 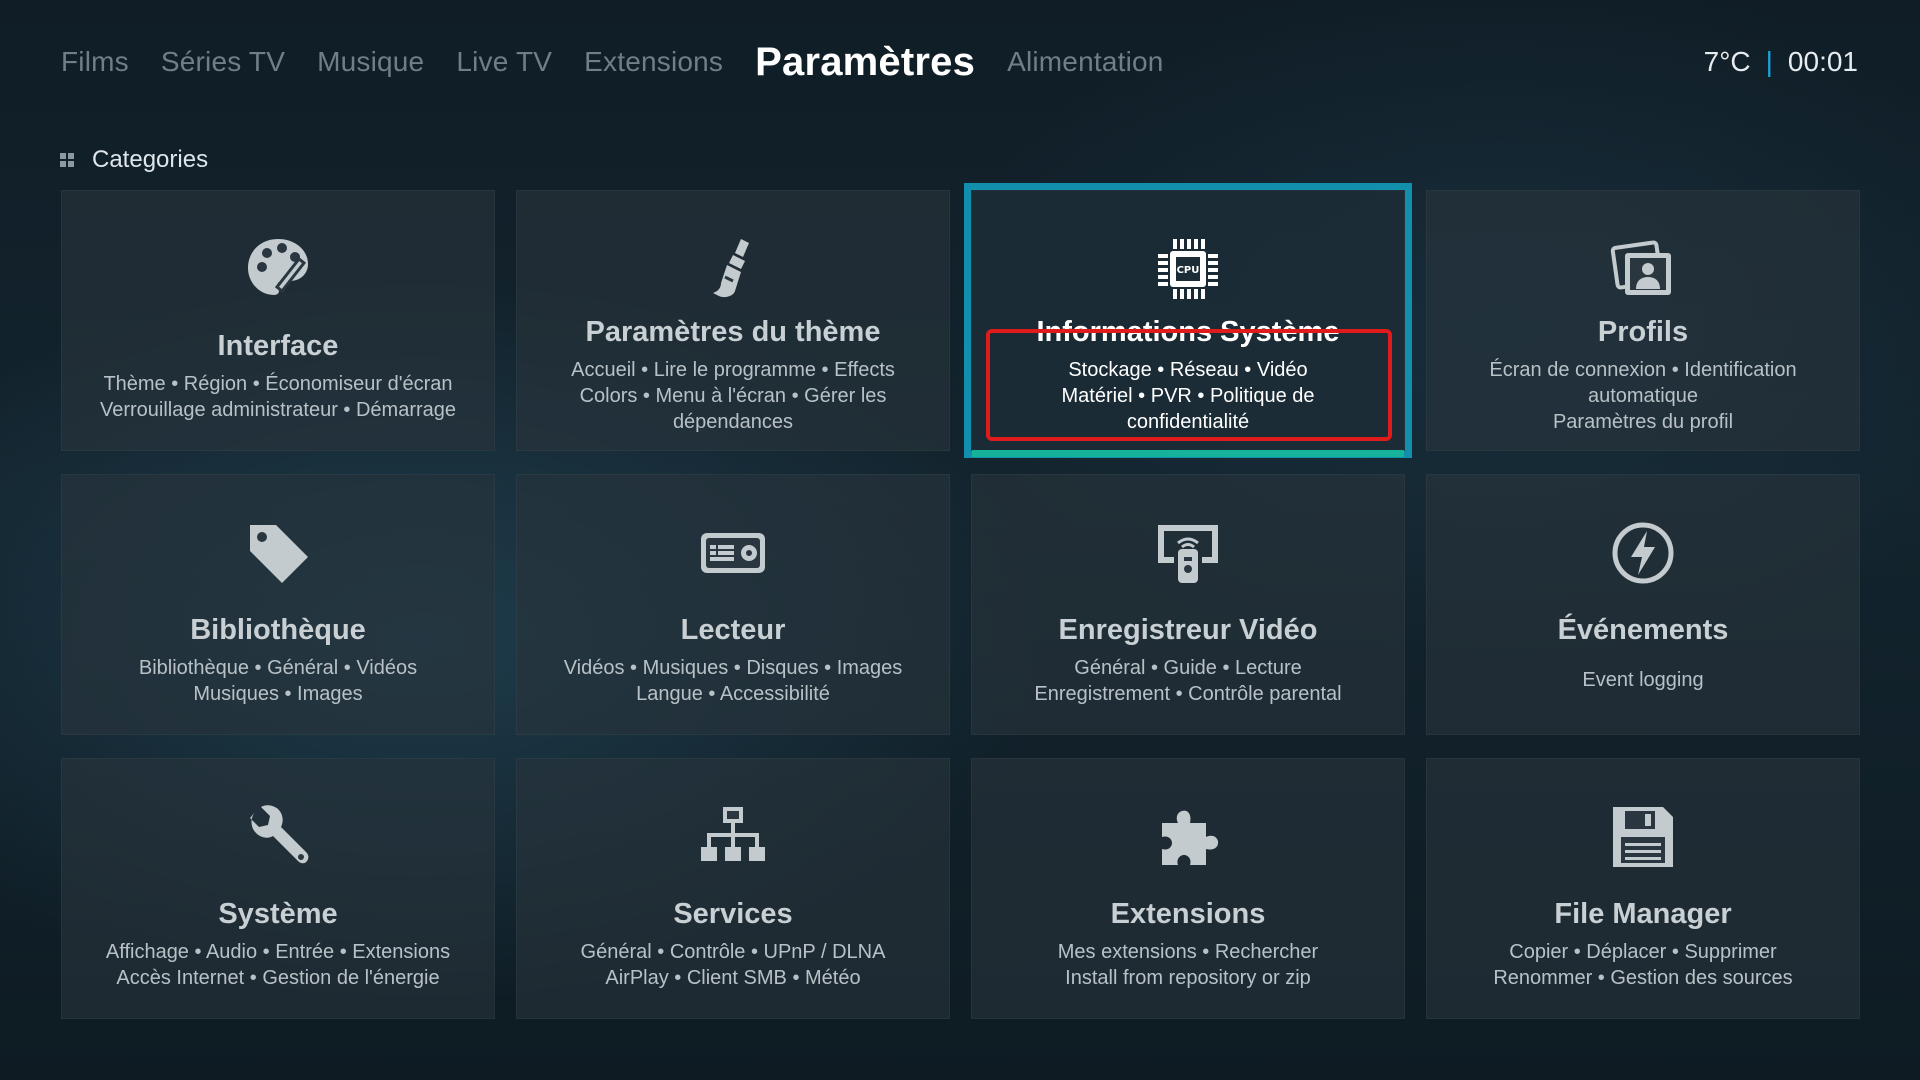 What do you see at coordinates (1822, 61) in the screenshot?
I see `clock: 00:01` at bounding box center [1822, 61].